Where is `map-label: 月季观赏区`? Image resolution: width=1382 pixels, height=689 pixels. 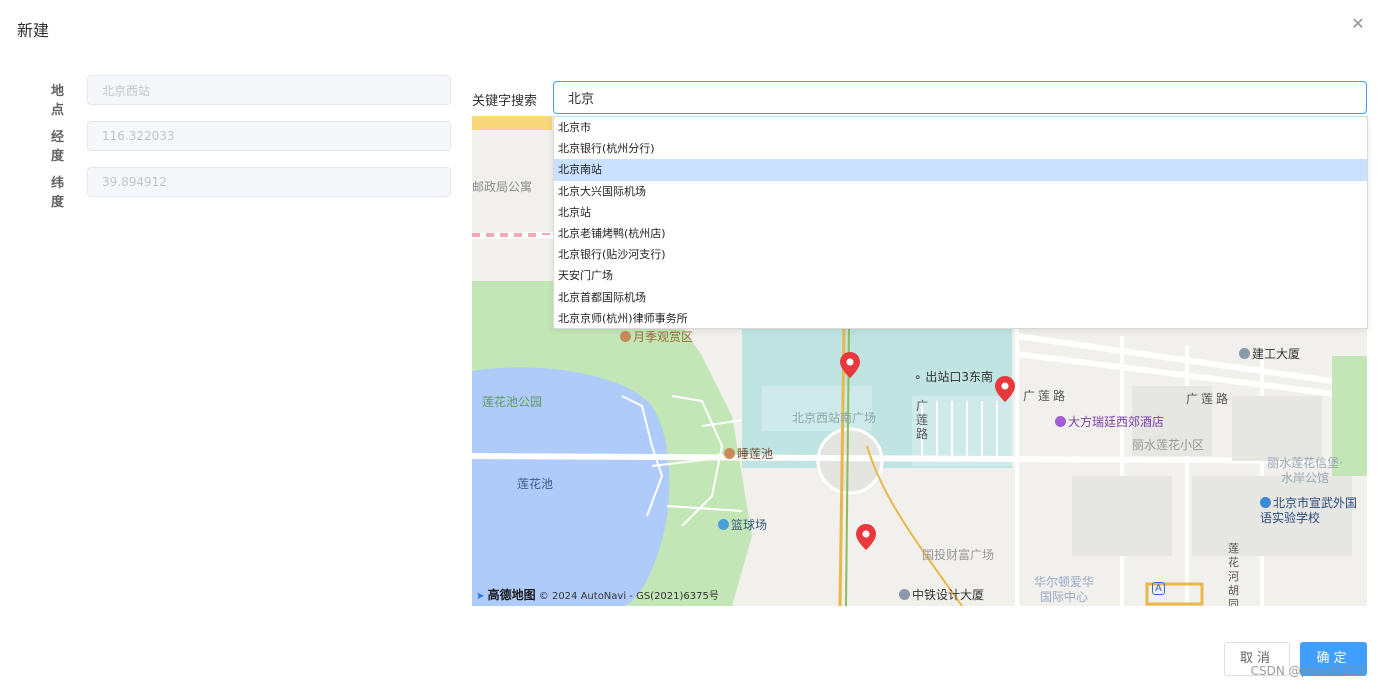
map-label: 月季观赏区 is located at coordinates (656, 336).